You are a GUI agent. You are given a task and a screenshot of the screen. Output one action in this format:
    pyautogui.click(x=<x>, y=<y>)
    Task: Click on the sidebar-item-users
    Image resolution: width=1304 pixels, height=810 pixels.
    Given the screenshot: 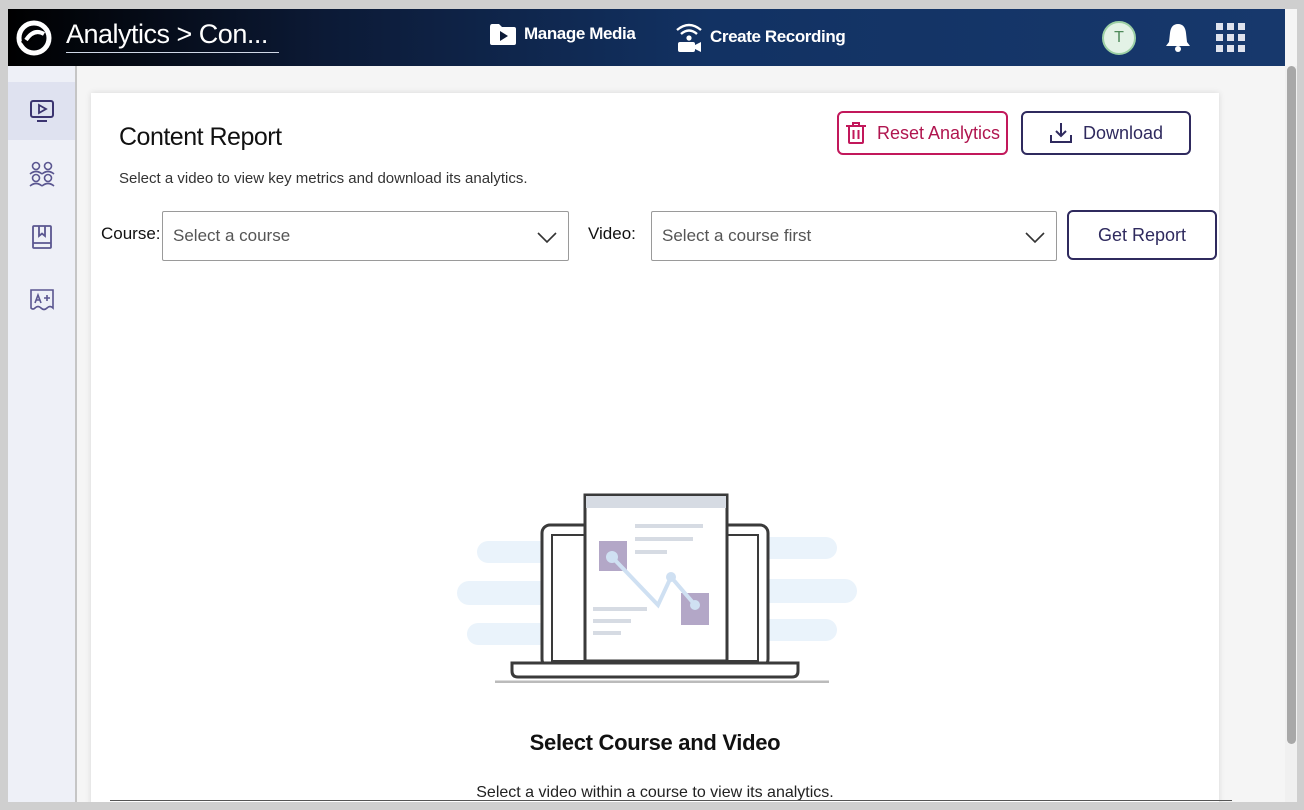 What is the action you would take?
    pyautogui.click(x=41, y=174)
    